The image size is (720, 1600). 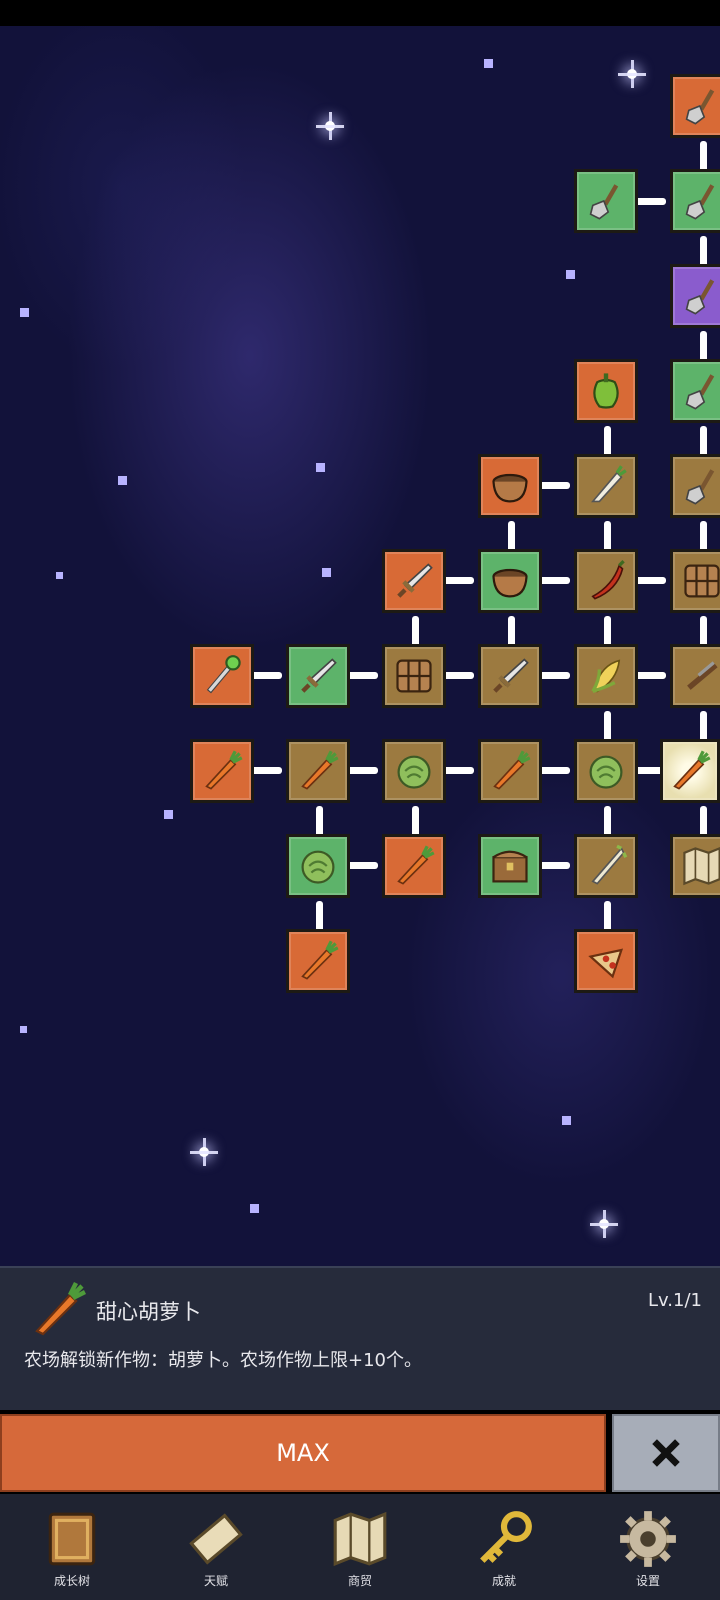 I want to click on corn-icon, so click(x=606, y=676).